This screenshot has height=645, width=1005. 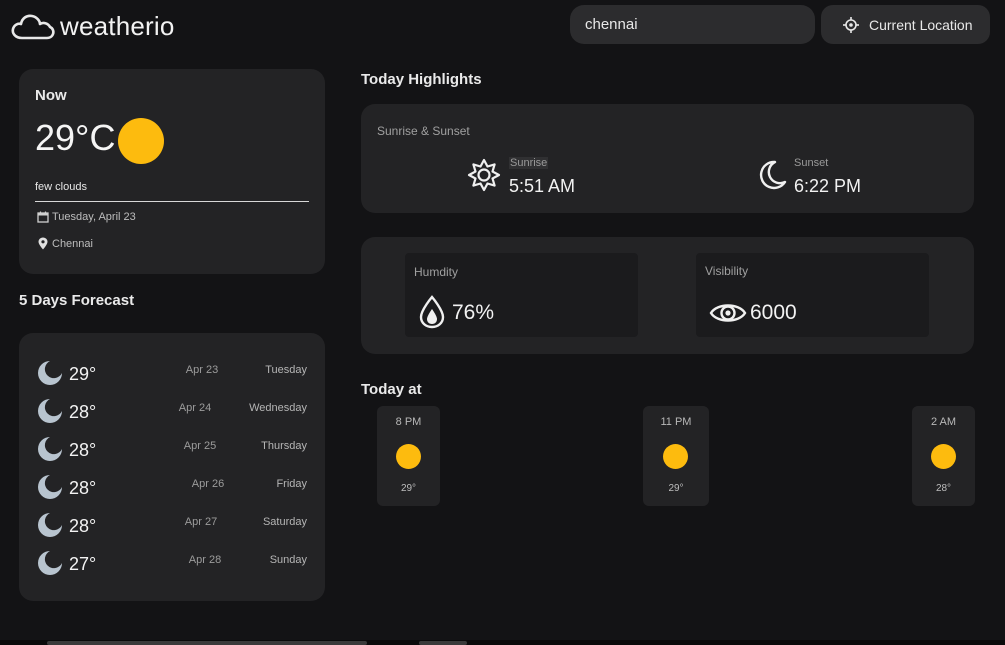 I want to click on app-name: weatherio, so click(x=117, y=25).